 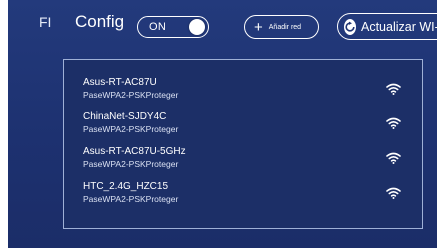 What do you see at coordinates (158, 27) in the screenshot?
I see `toggle-label: ON` at bounding box center [158, 27].